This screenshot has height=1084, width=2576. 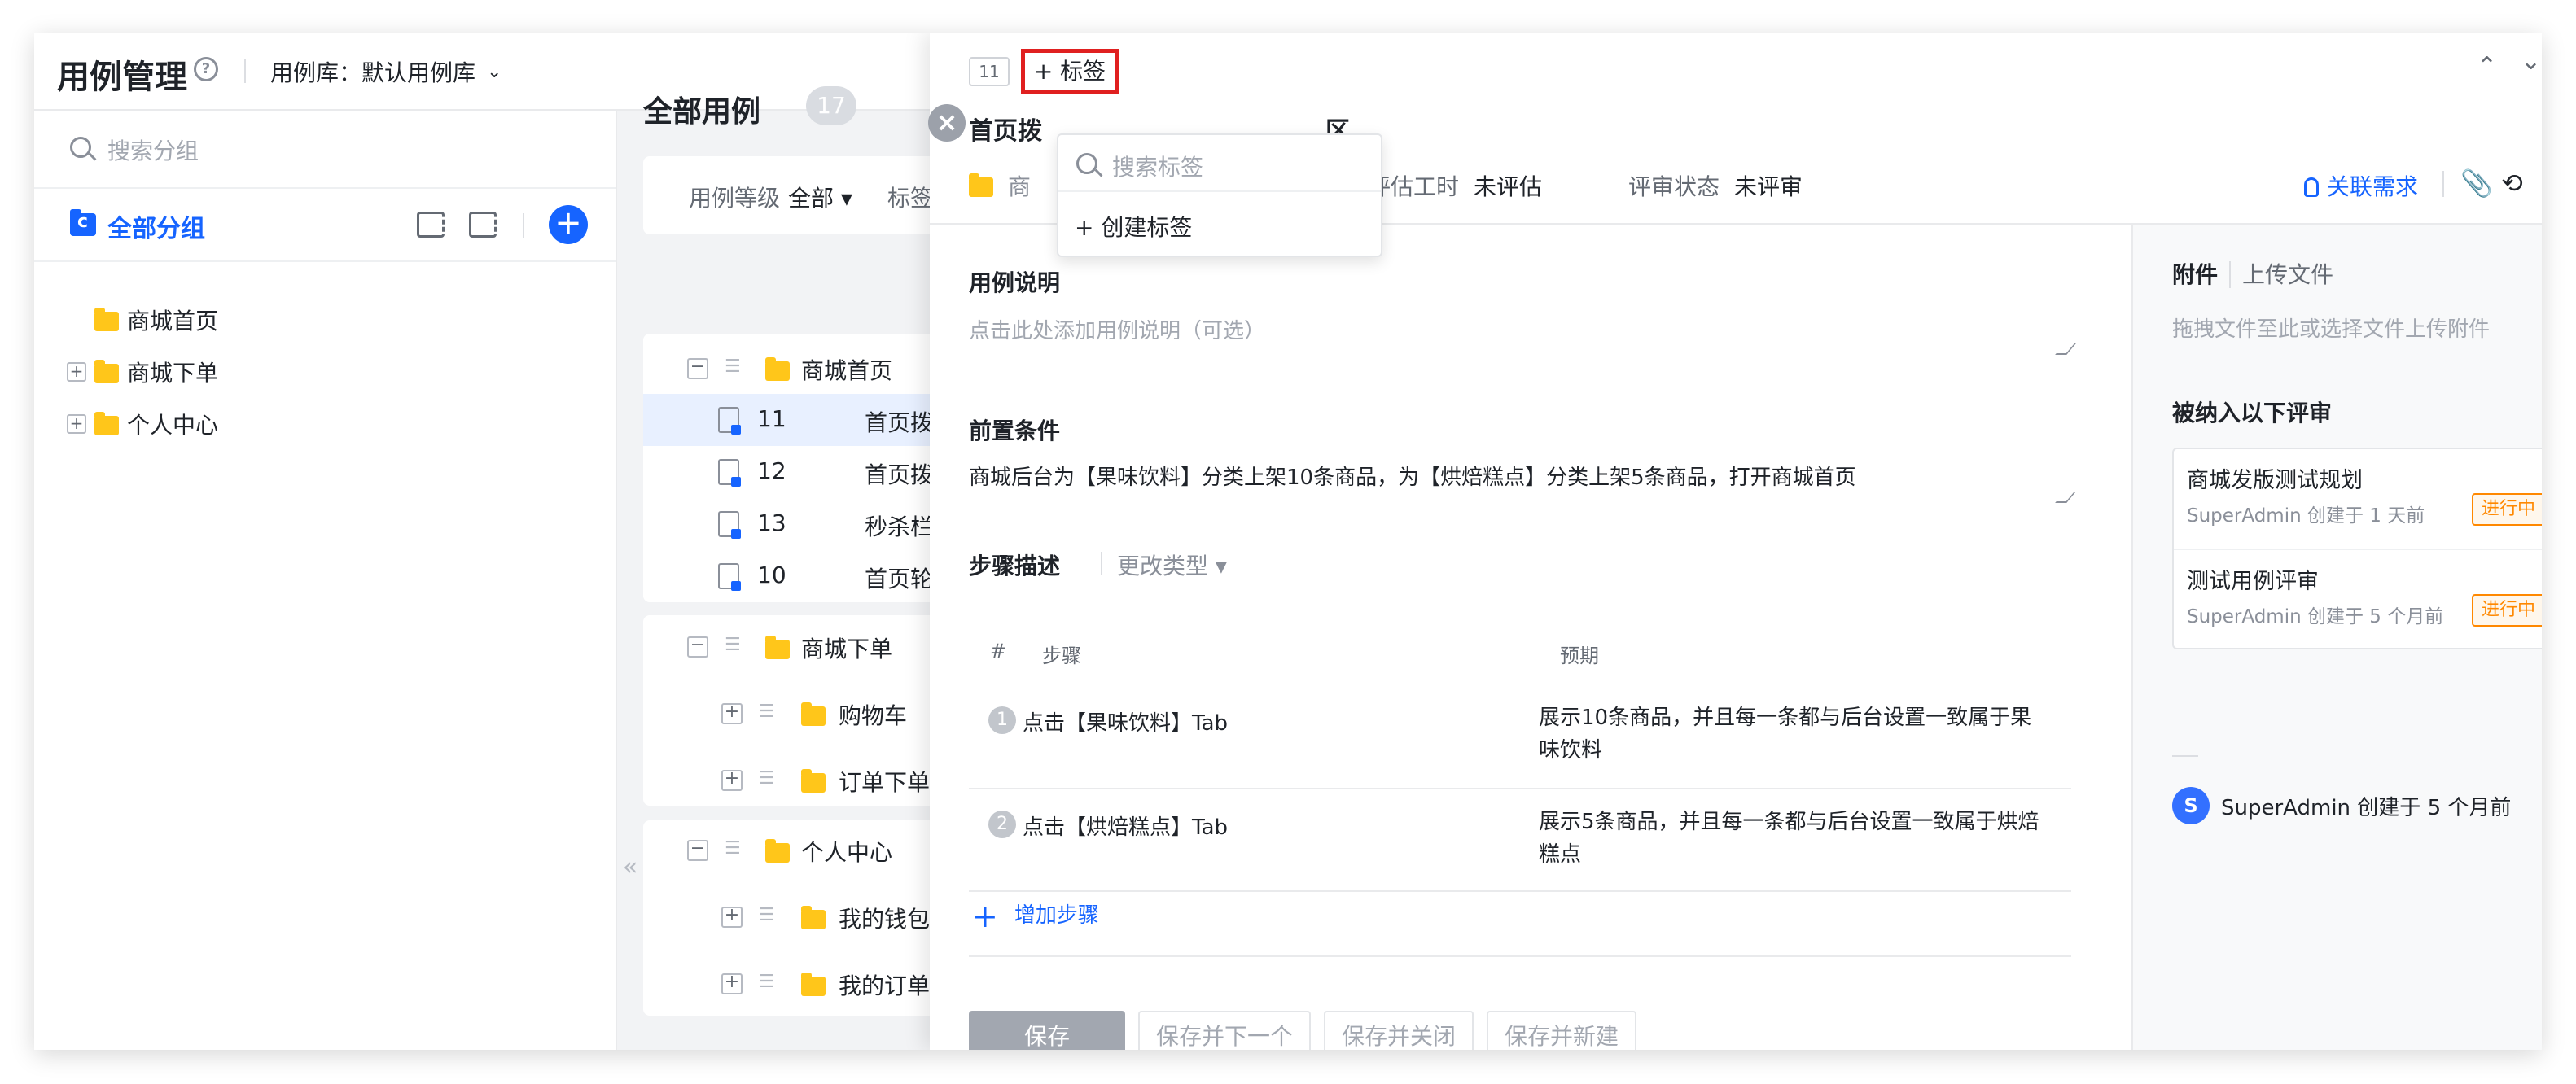 What do you see at coordinates (702, 112) in the screenshot?
I see `list-title: 全部用例` at bounding box center [702, 112].